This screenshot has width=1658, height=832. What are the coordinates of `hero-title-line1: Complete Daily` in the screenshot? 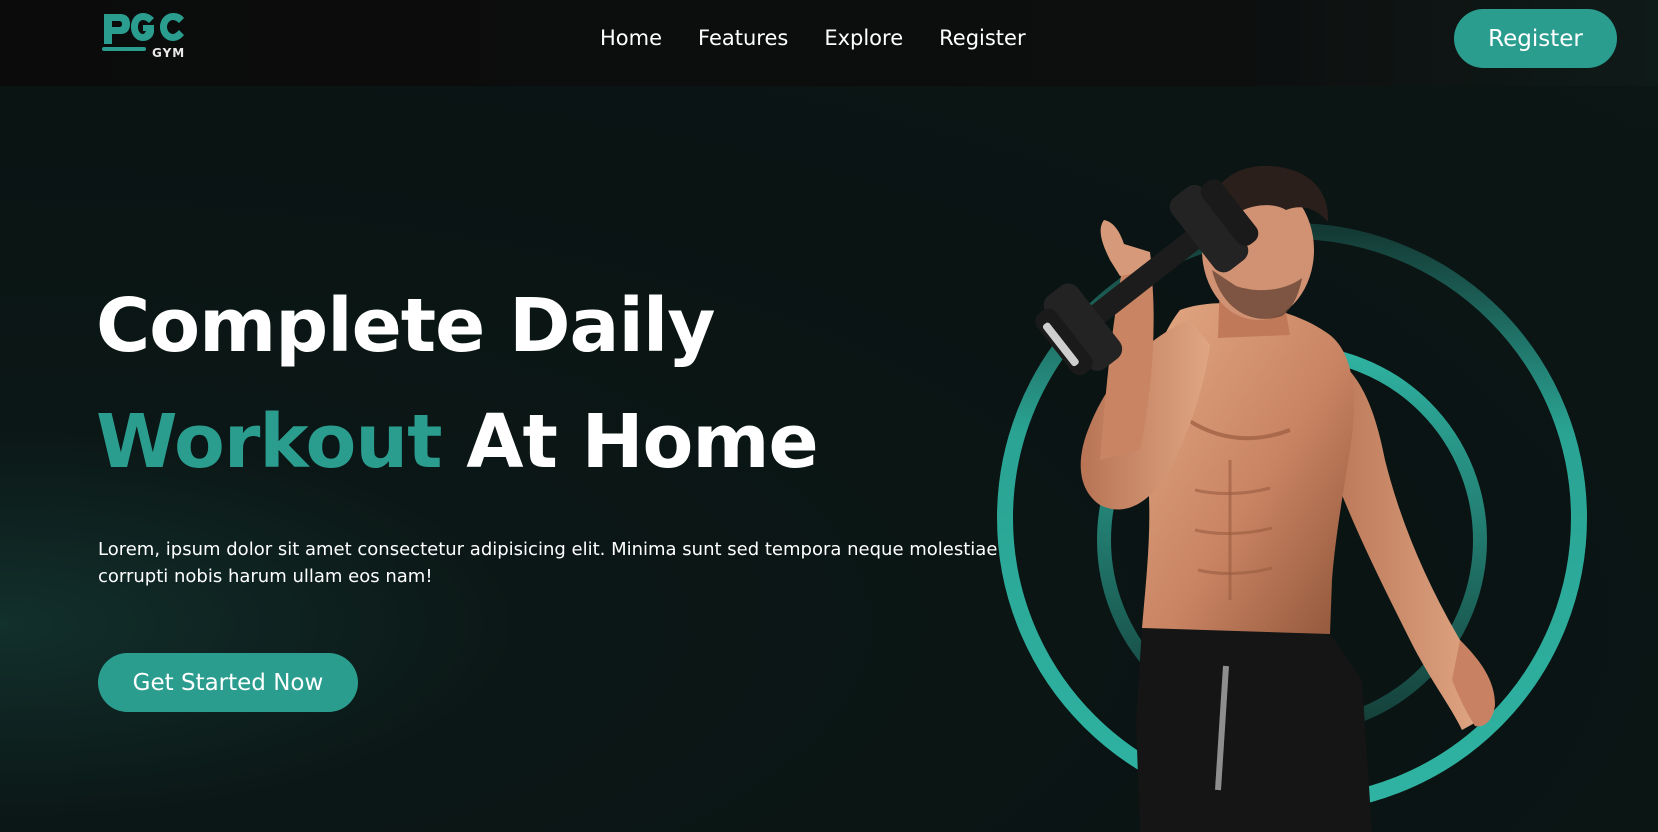 It's located at (405, 326).